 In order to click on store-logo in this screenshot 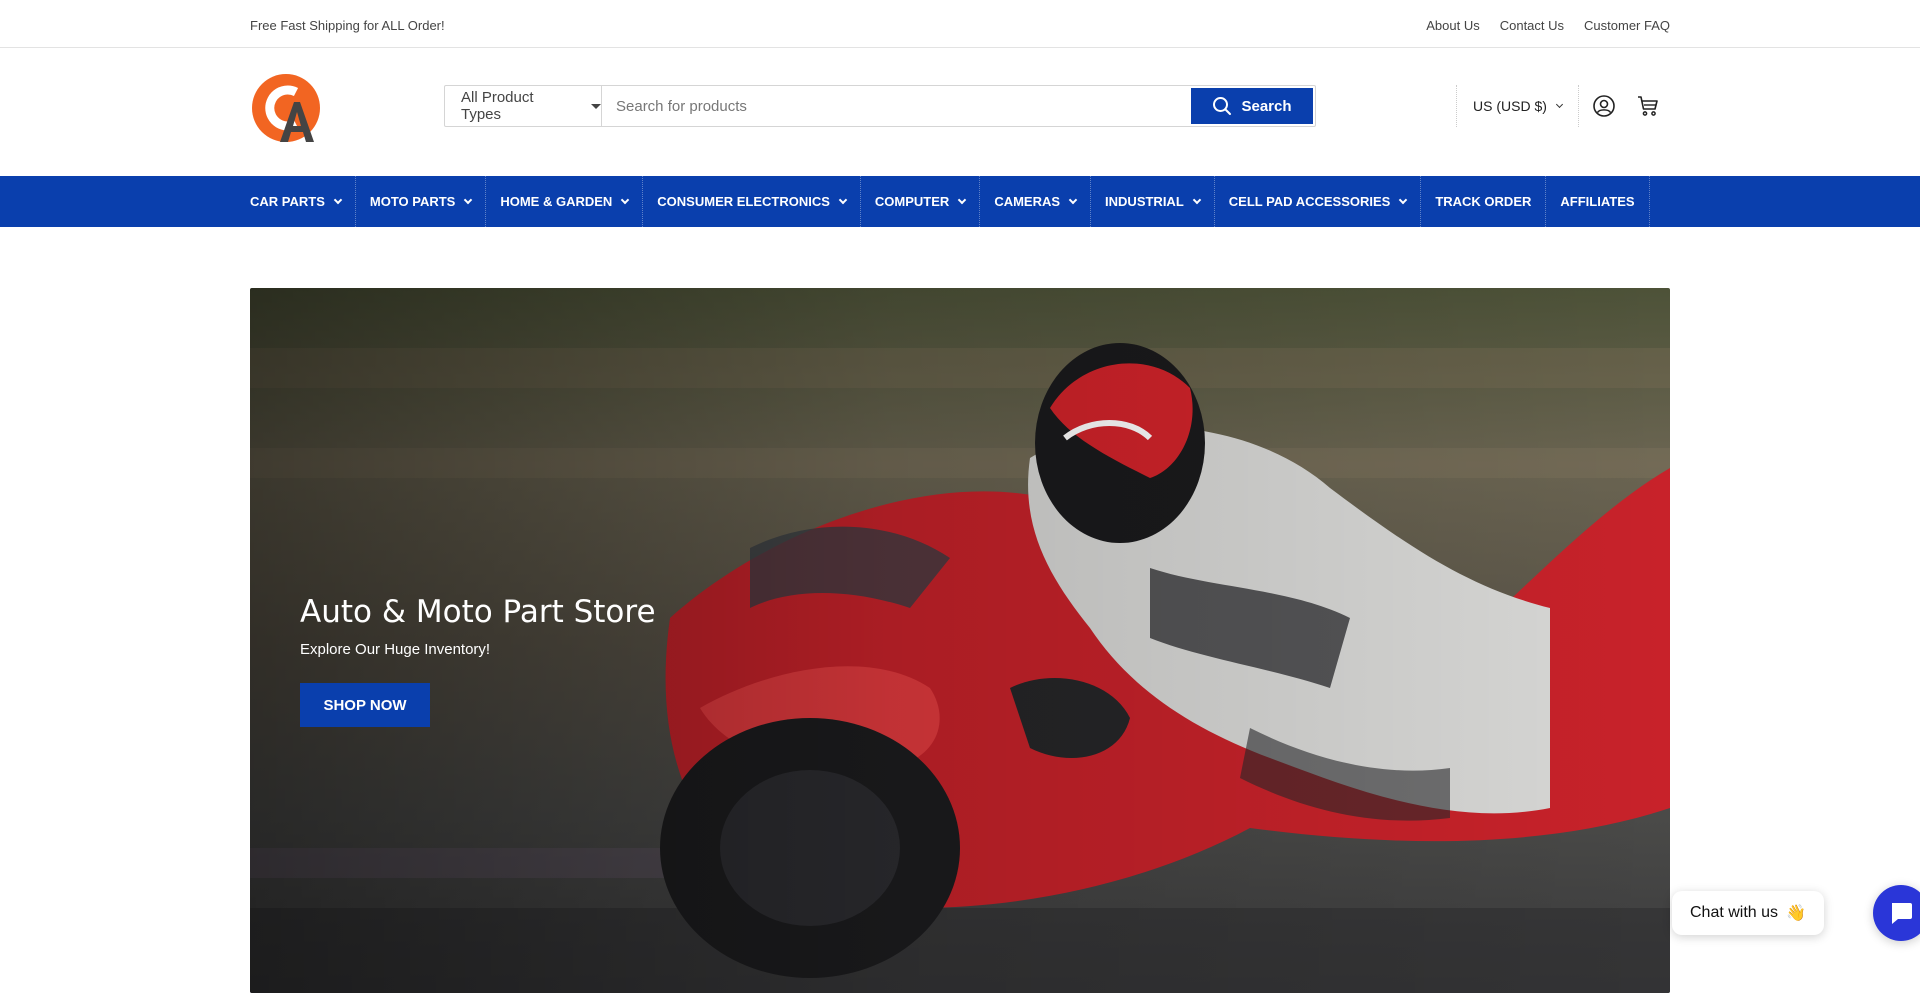, I will do `click(286, 108)`.